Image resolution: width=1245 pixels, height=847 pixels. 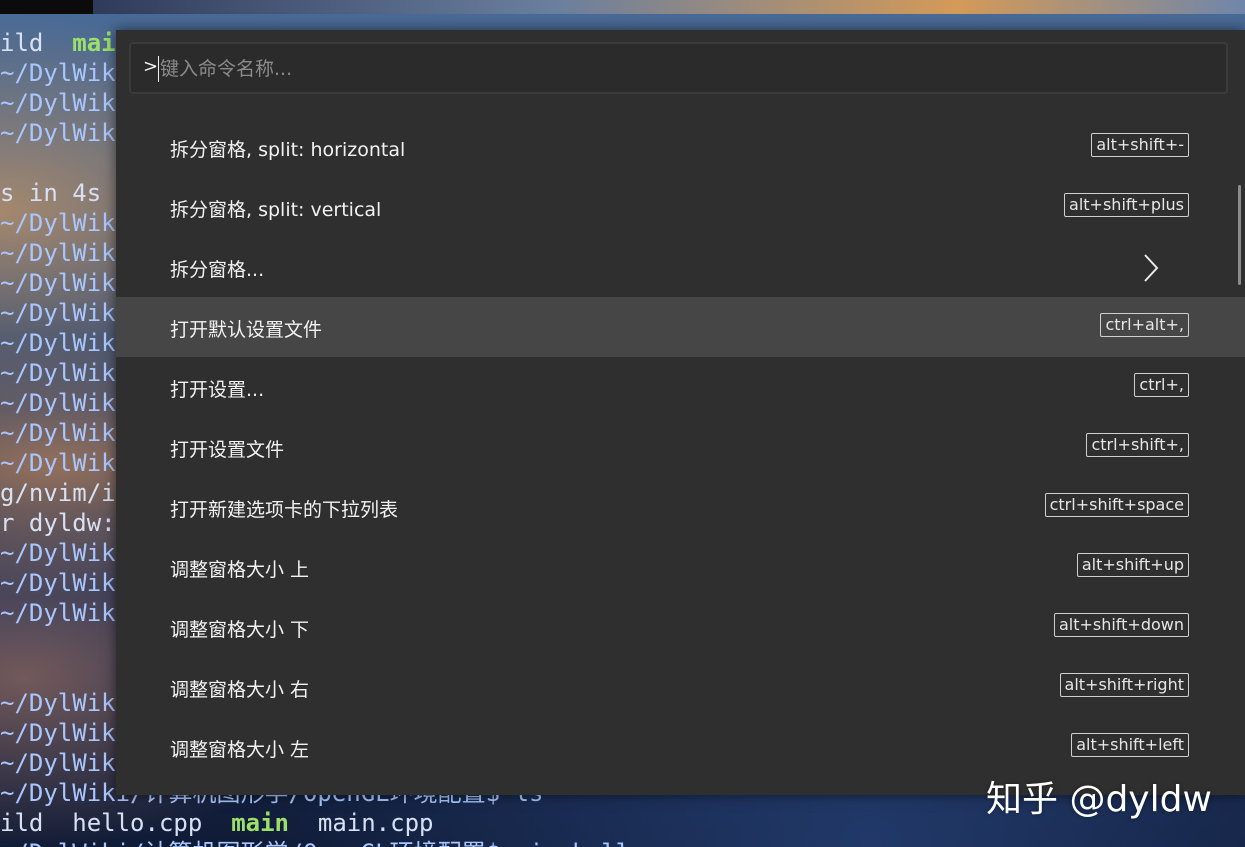 I want to click on command-item-label: 调整窗格大小 右, so click(x=240, y=690).